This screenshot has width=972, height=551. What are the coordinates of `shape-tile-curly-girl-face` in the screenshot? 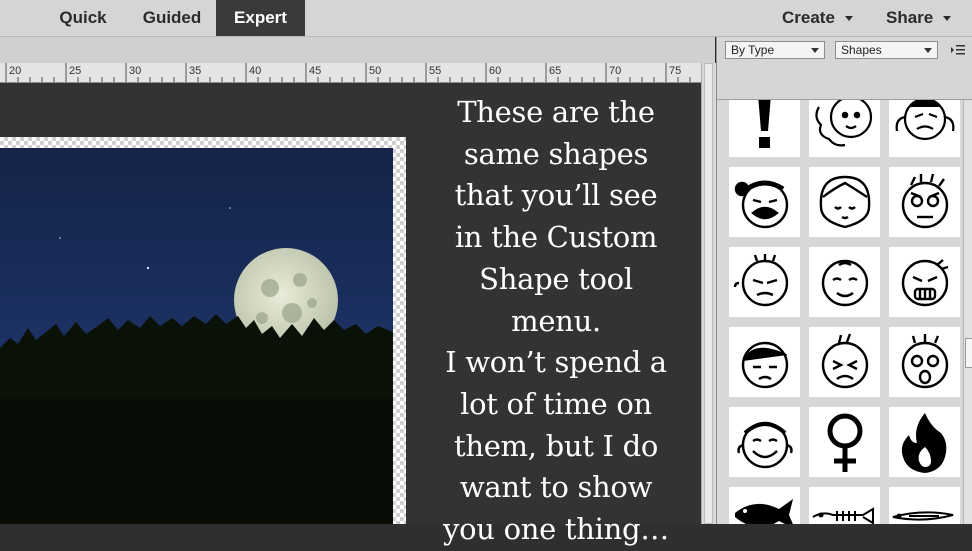 It's located at (844, 128).